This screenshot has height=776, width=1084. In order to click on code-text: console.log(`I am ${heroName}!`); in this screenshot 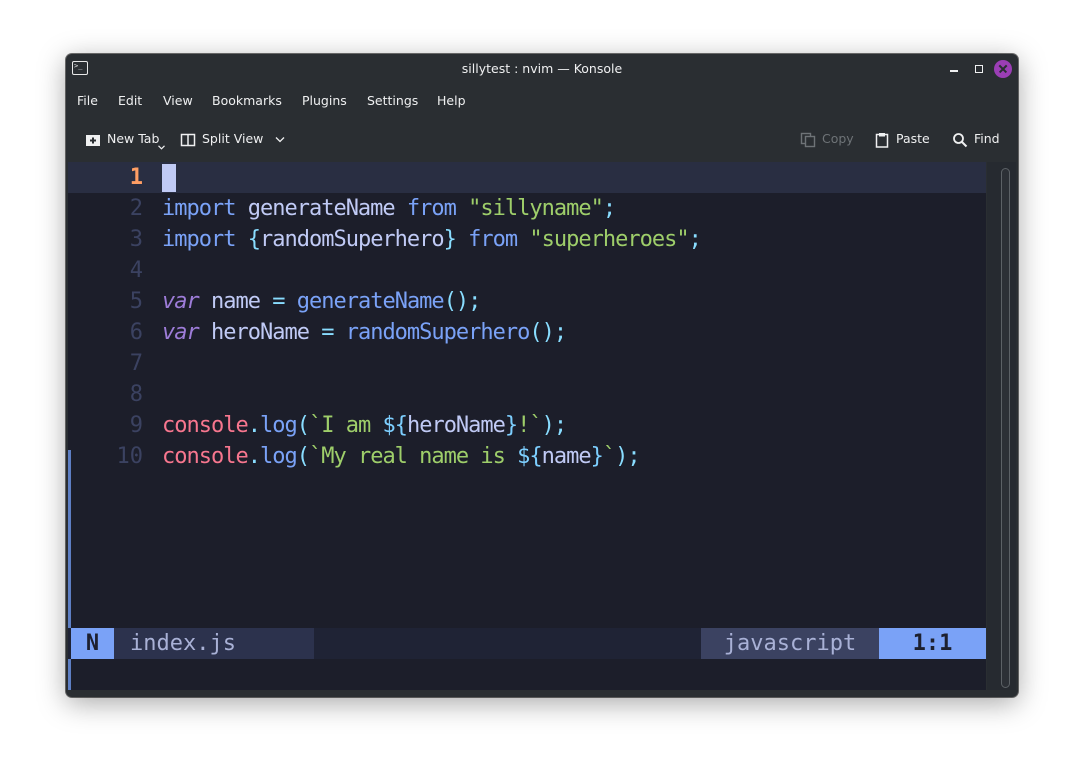, I will do `click(364, 425)`.